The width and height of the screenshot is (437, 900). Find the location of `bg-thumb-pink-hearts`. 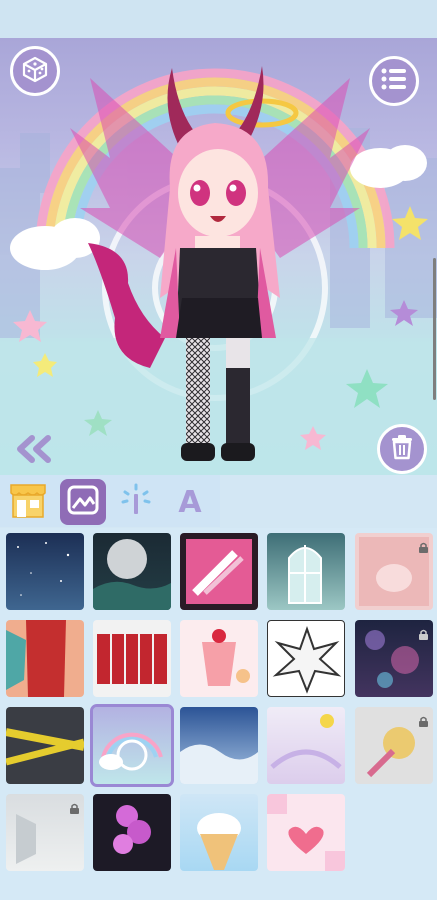

bg-thumb-pink-hearts is located at coordinates (306, 832).